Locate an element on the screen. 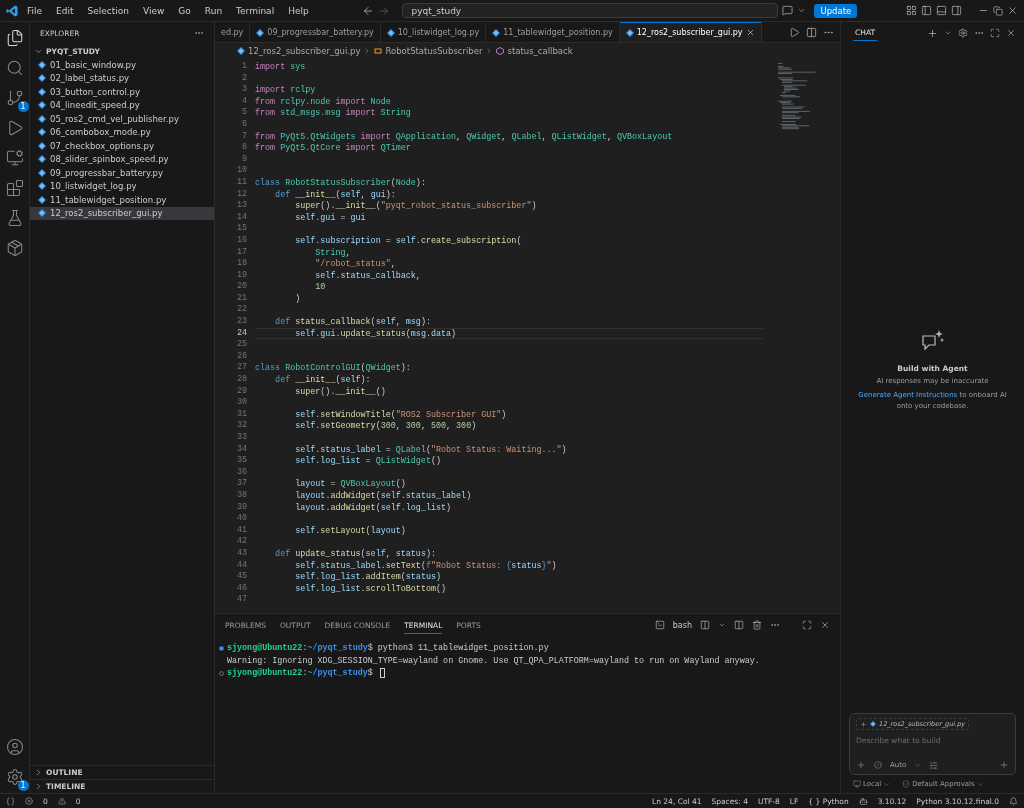 The image size is (1024, 808). line-number: 18 is located at coordinates (241, 264).